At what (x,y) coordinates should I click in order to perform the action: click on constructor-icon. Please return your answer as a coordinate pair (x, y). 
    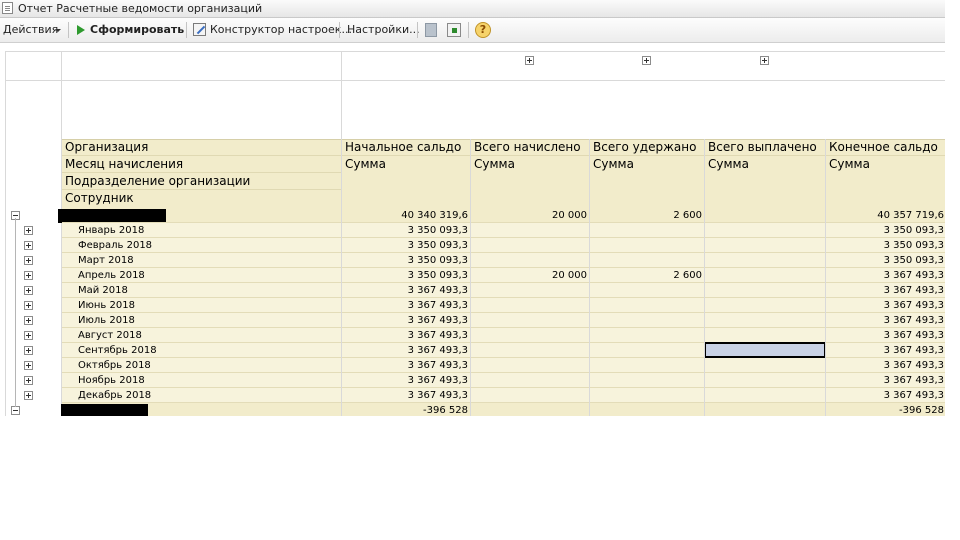
    Looking at the image, I should click on (199, 29).